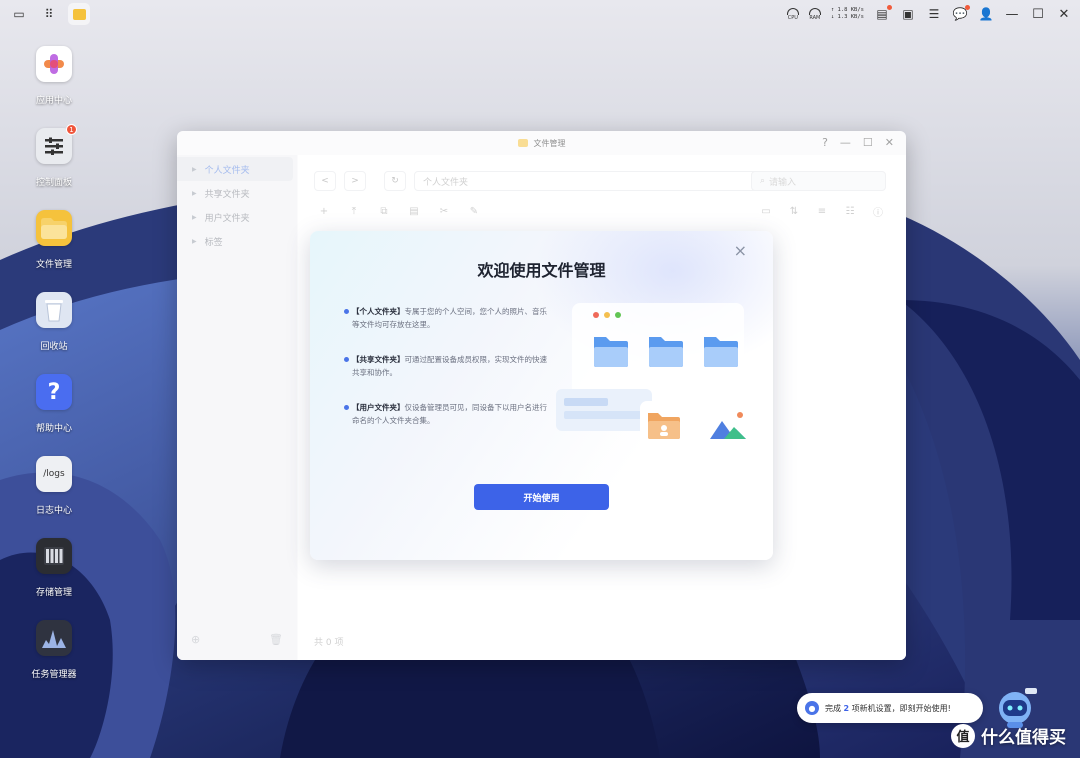 The width and height of the screenshot is (1080, 758). What do you see at coordinates (54, 638) in the screenshot?
I see `task-manager-icon` at bounding box center [54, 638].